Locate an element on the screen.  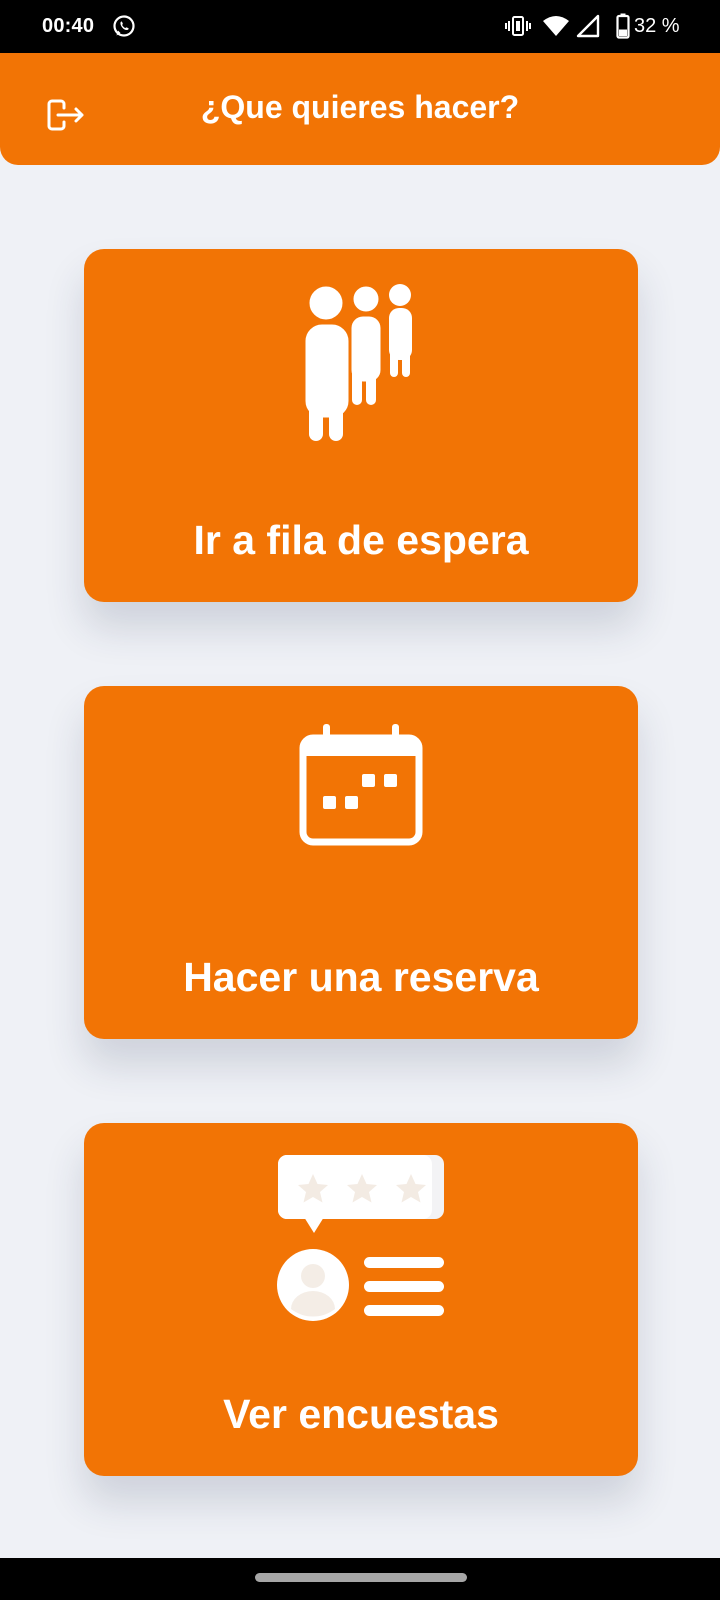
status-bar: 00:40 32 % is located at coordinates (360, 26).